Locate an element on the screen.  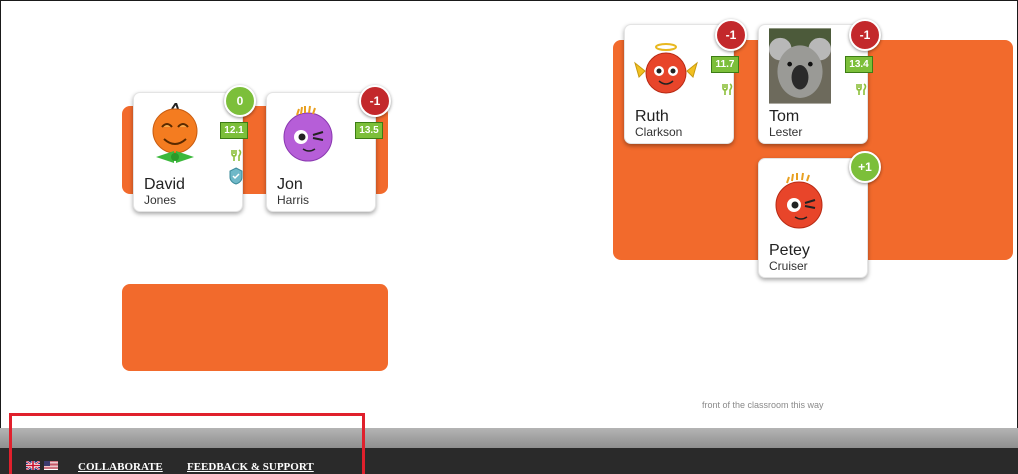
student-last-name: Harris is located at coordinates (293, 200).